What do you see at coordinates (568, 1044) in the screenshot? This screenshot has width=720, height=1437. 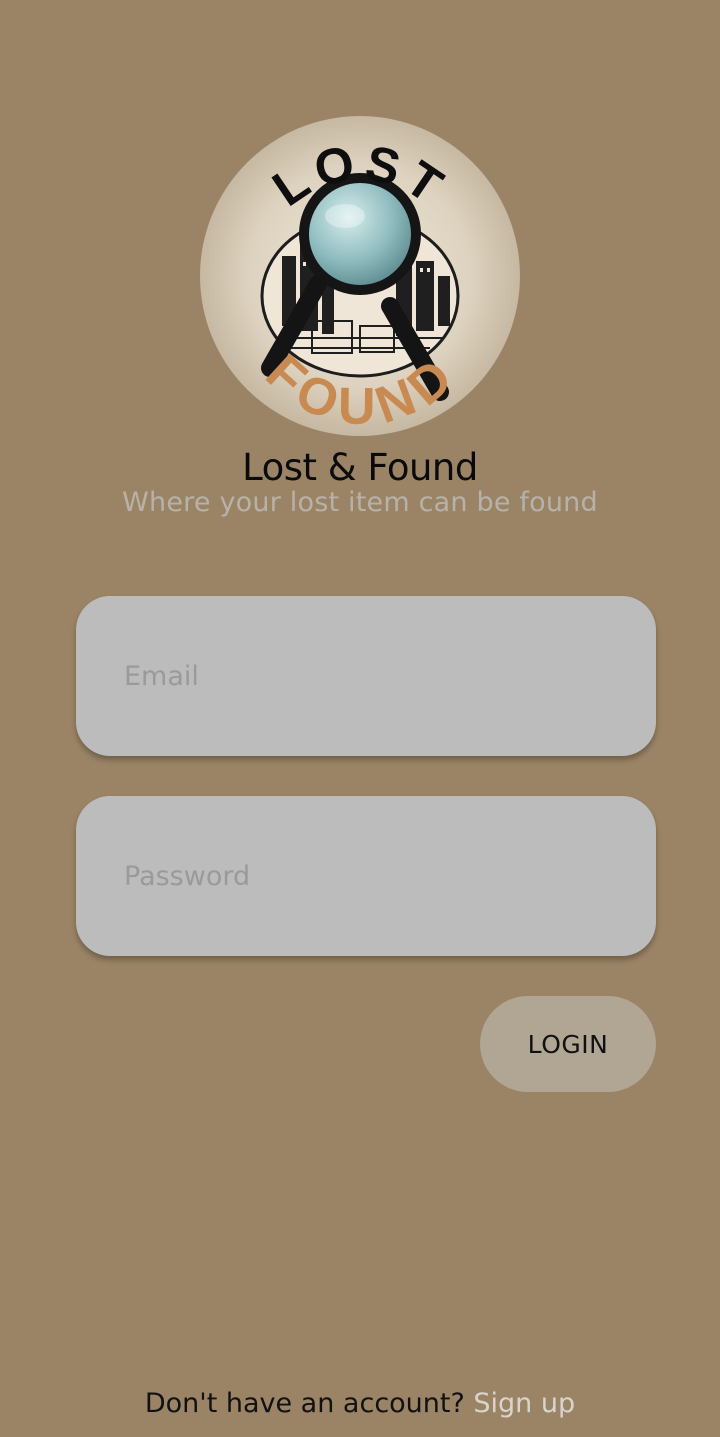 I see `login-button: LOGIN` at bounding box center [568, 1044].